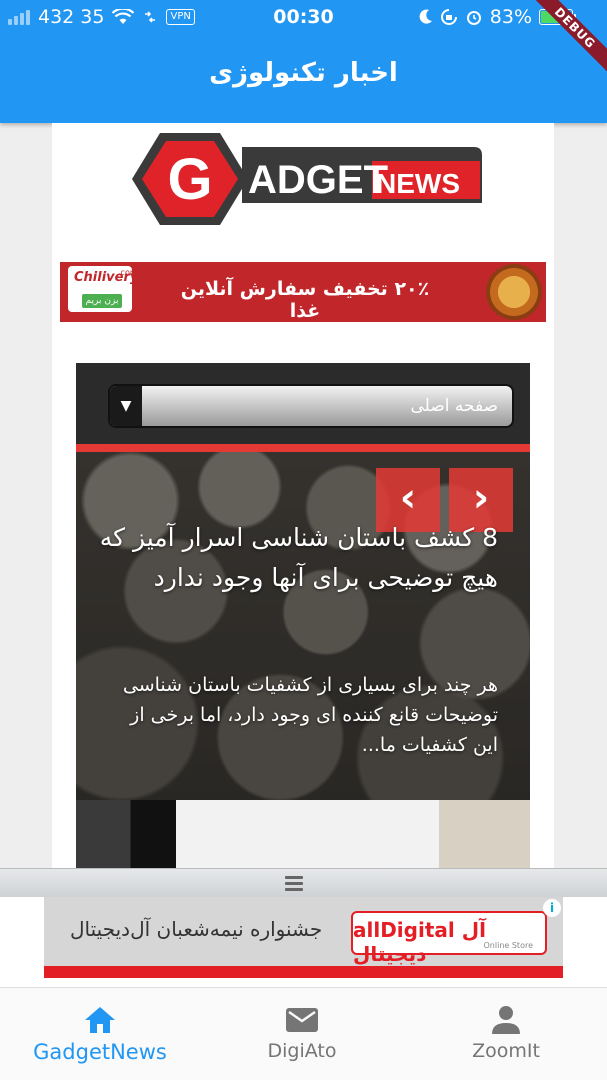  I want to click on tab-label: GadgetNews, so click(100, 1052).